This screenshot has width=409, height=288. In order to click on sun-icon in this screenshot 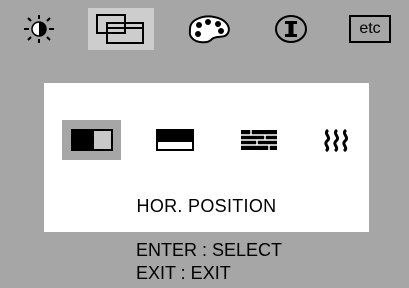, I will do `click(39, 29)`.